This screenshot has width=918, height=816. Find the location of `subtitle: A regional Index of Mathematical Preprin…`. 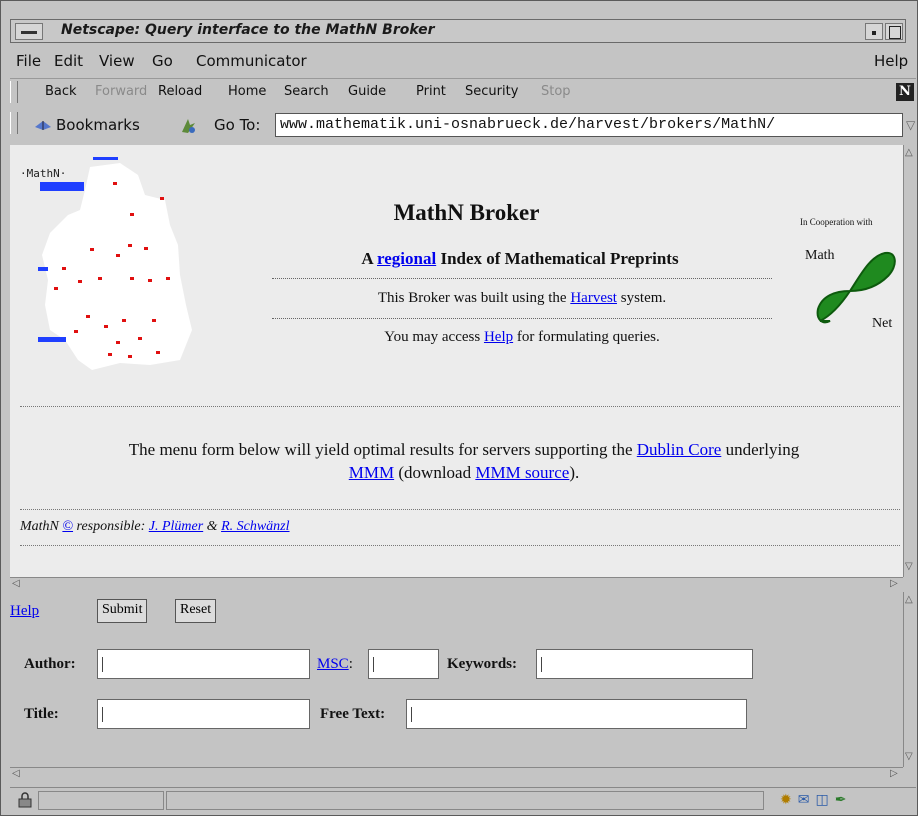

subtitle: A regional Index of Mathematical Preprin… is located at coordinates (520, 258).